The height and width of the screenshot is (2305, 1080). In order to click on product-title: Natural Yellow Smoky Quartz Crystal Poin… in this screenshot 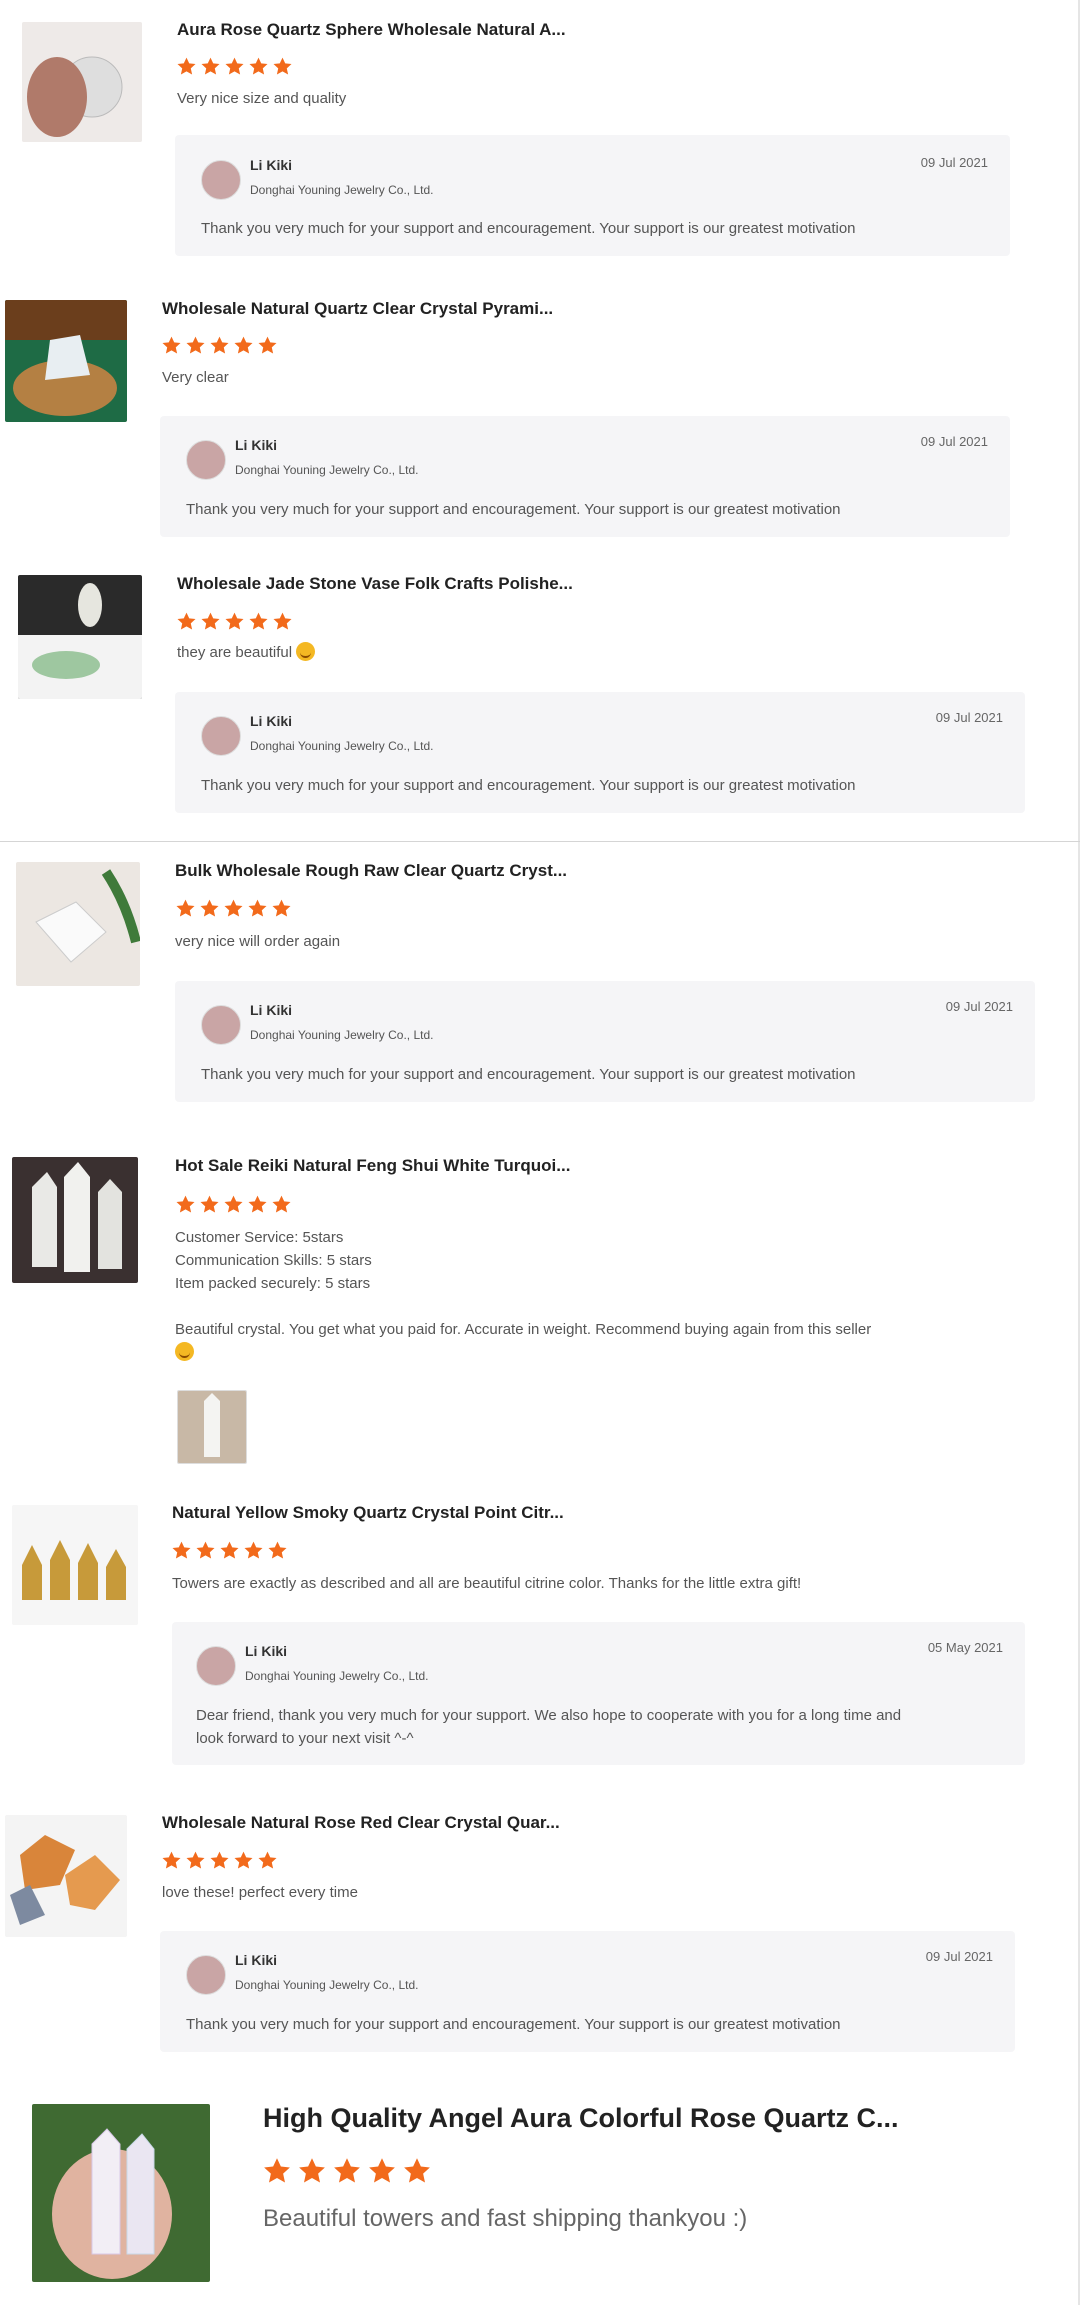, I will do `click(368, 1513)`.